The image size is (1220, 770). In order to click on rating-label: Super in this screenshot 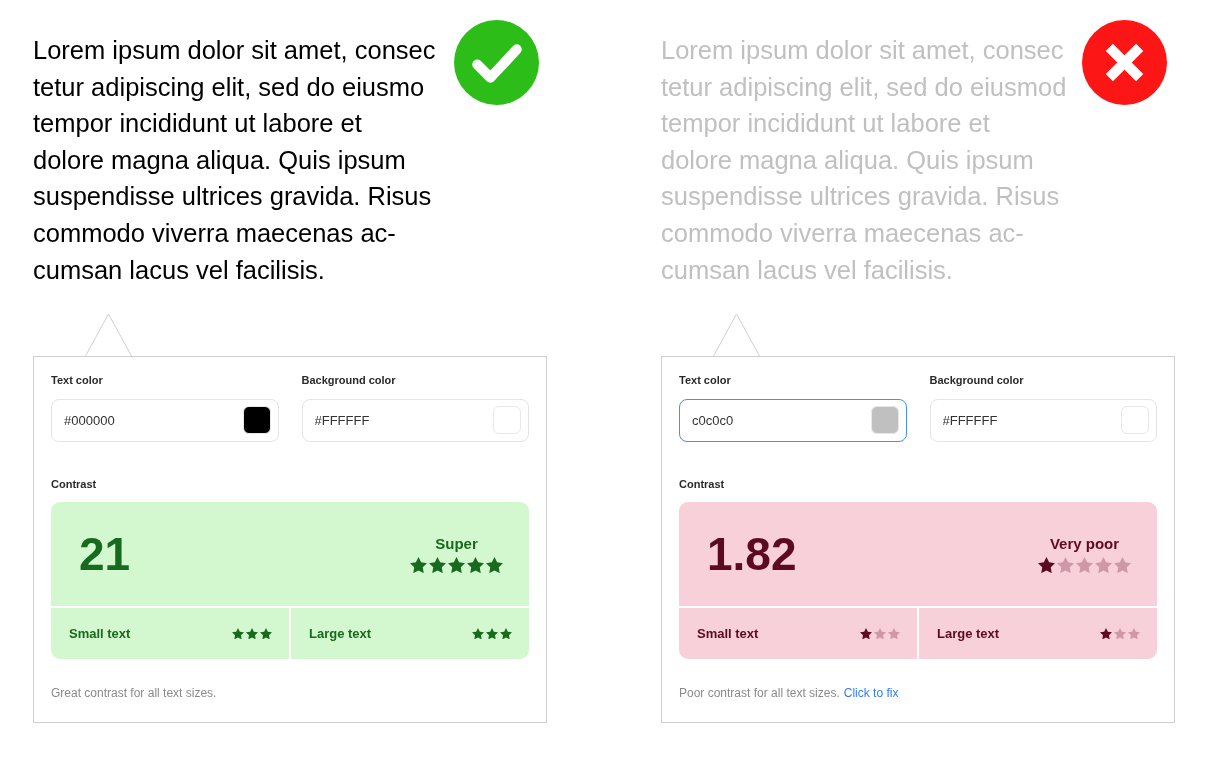, I will do `click(456, 544)`.